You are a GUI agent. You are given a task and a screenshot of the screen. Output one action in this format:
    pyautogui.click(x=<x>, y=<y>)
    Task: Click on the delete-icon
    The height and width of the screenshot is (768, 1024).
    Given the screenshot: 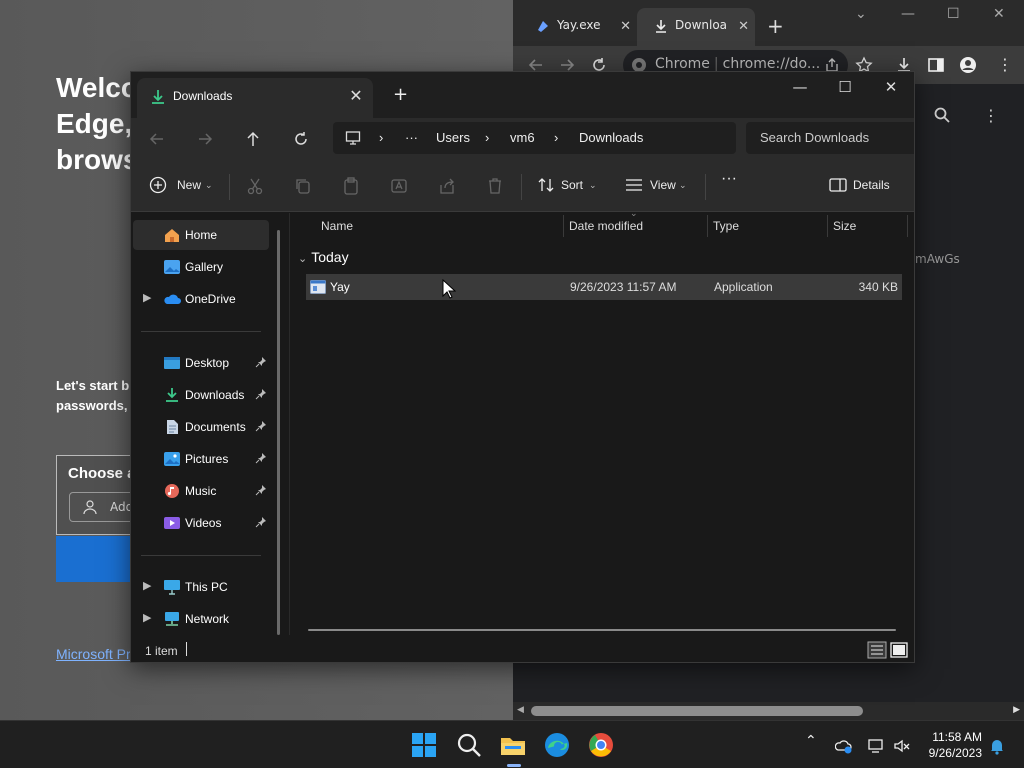 What is the action you would take?
    pyautogui.click(x=495, y=186)
    